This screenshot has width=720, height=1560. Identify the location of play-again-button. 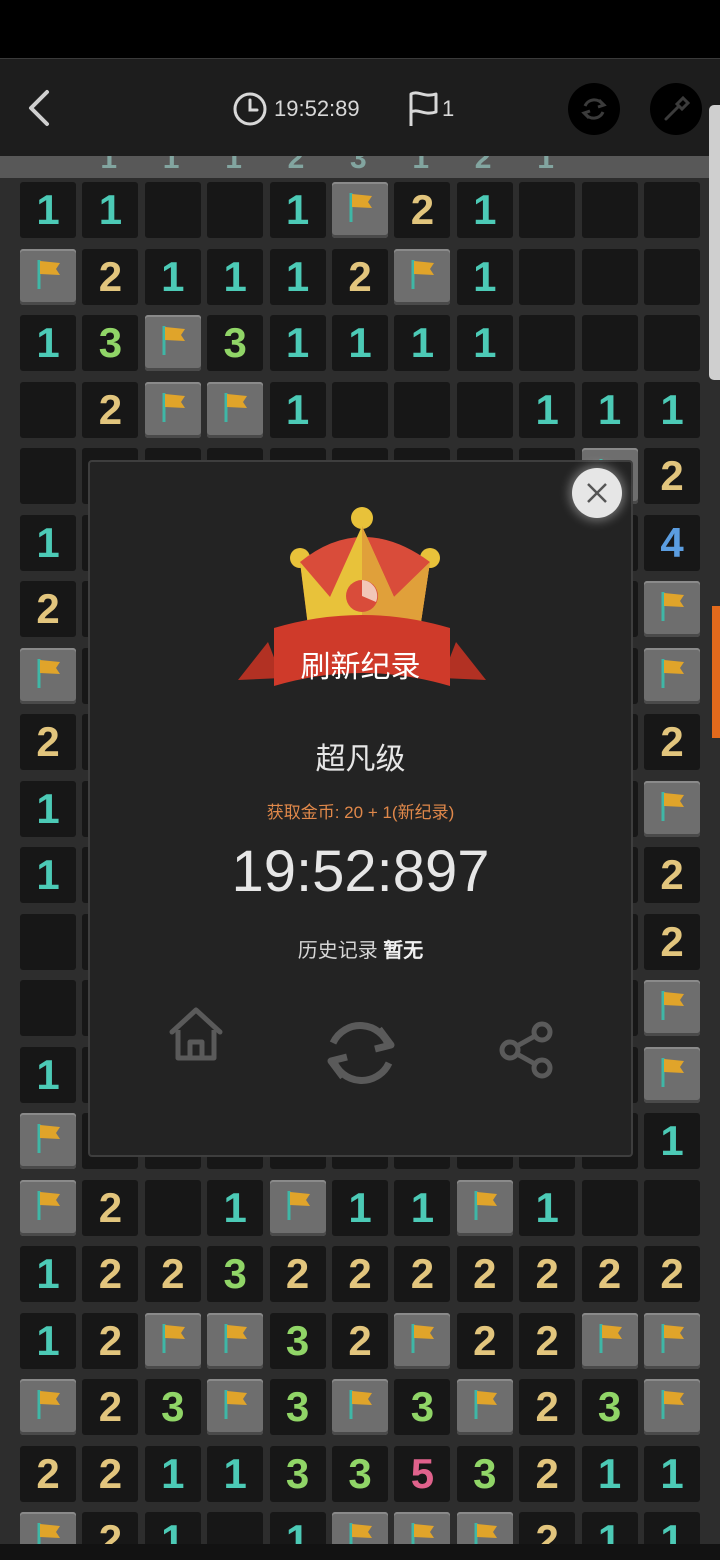
(361, 1053).